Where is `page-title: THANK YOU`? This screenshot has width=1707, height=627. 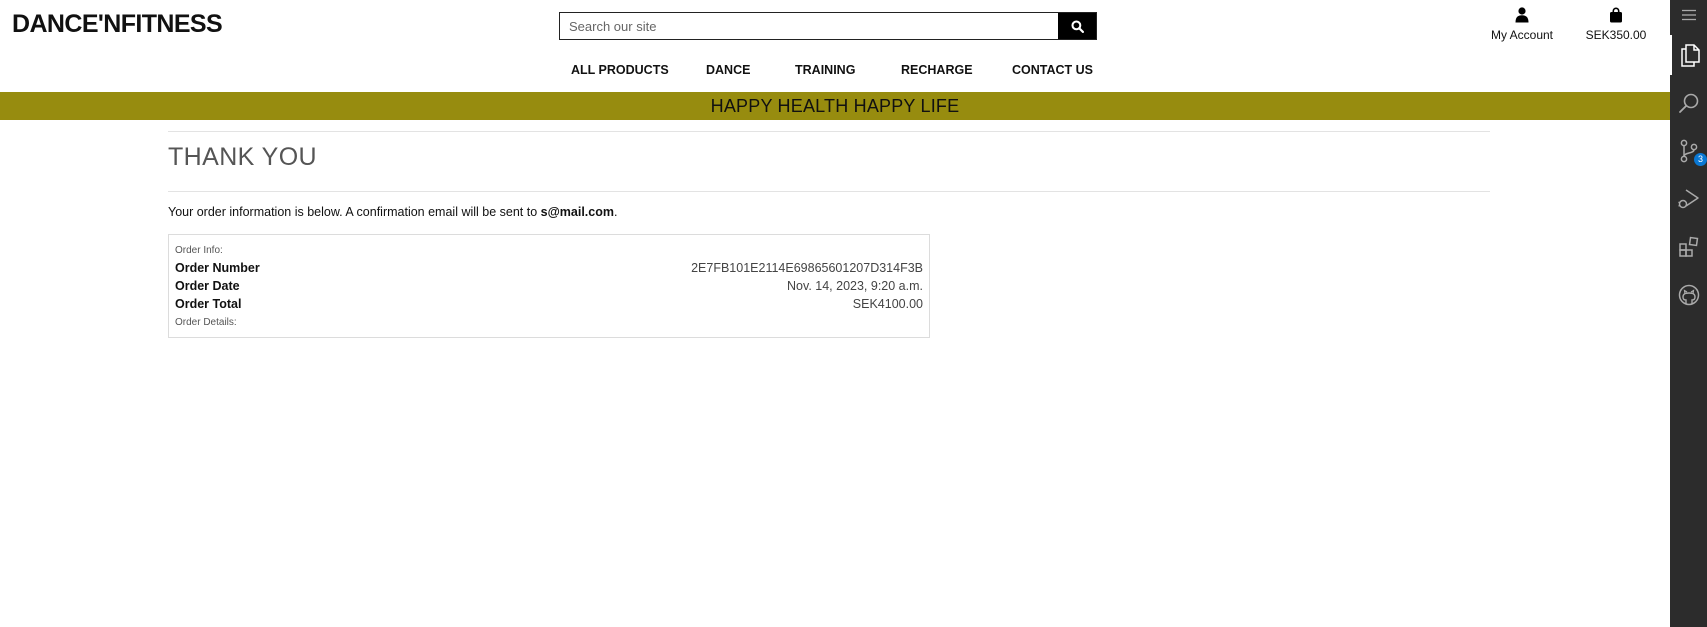
page-title: THANK YOU is located at coordinates (242, 157).